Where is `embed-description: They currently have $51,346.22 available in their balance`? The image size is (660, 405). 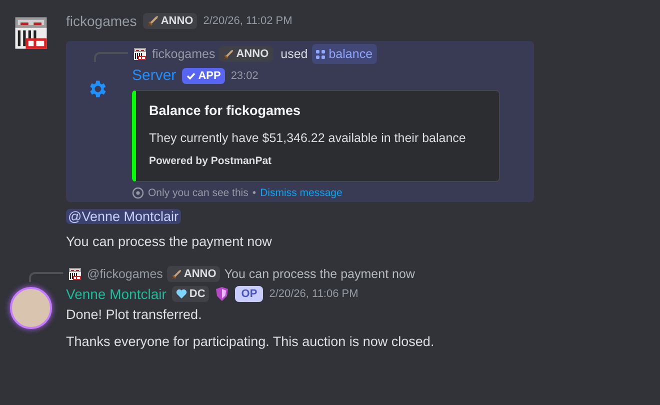
embed-description: They currently have $51,346.22 available in their balance is located at coordinates (308, 138).